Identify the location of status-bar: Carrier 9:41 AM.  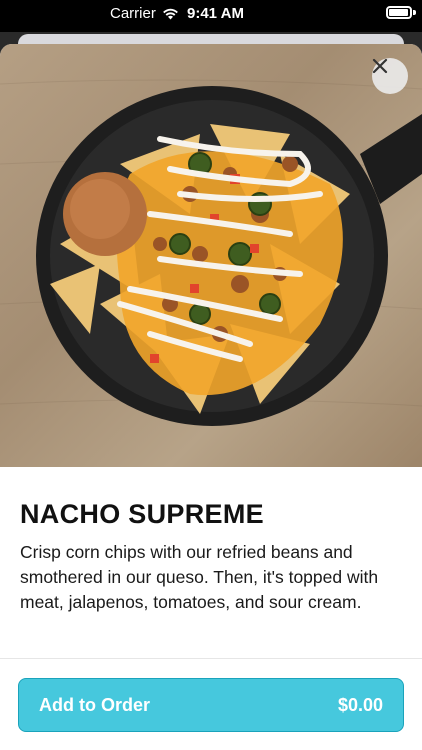
(211, 16).